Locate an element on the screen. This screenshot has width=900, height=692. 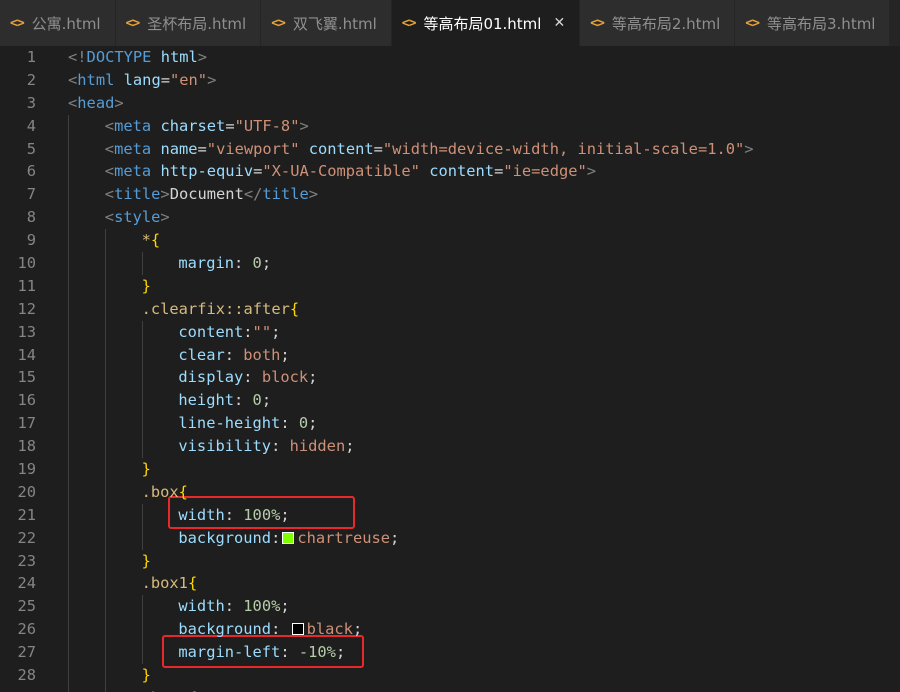
code-token: chartreuse is located at coordinates (344, 537).